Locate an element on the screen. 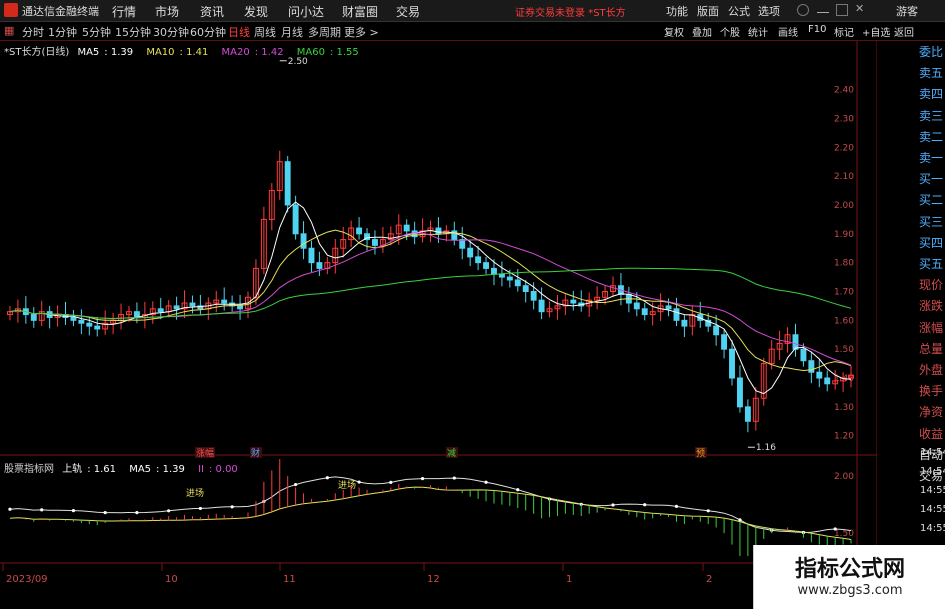 The width and height of the screenshot is (945, 609). overlay-button: 叠加 is located at coordinates (702, 31).